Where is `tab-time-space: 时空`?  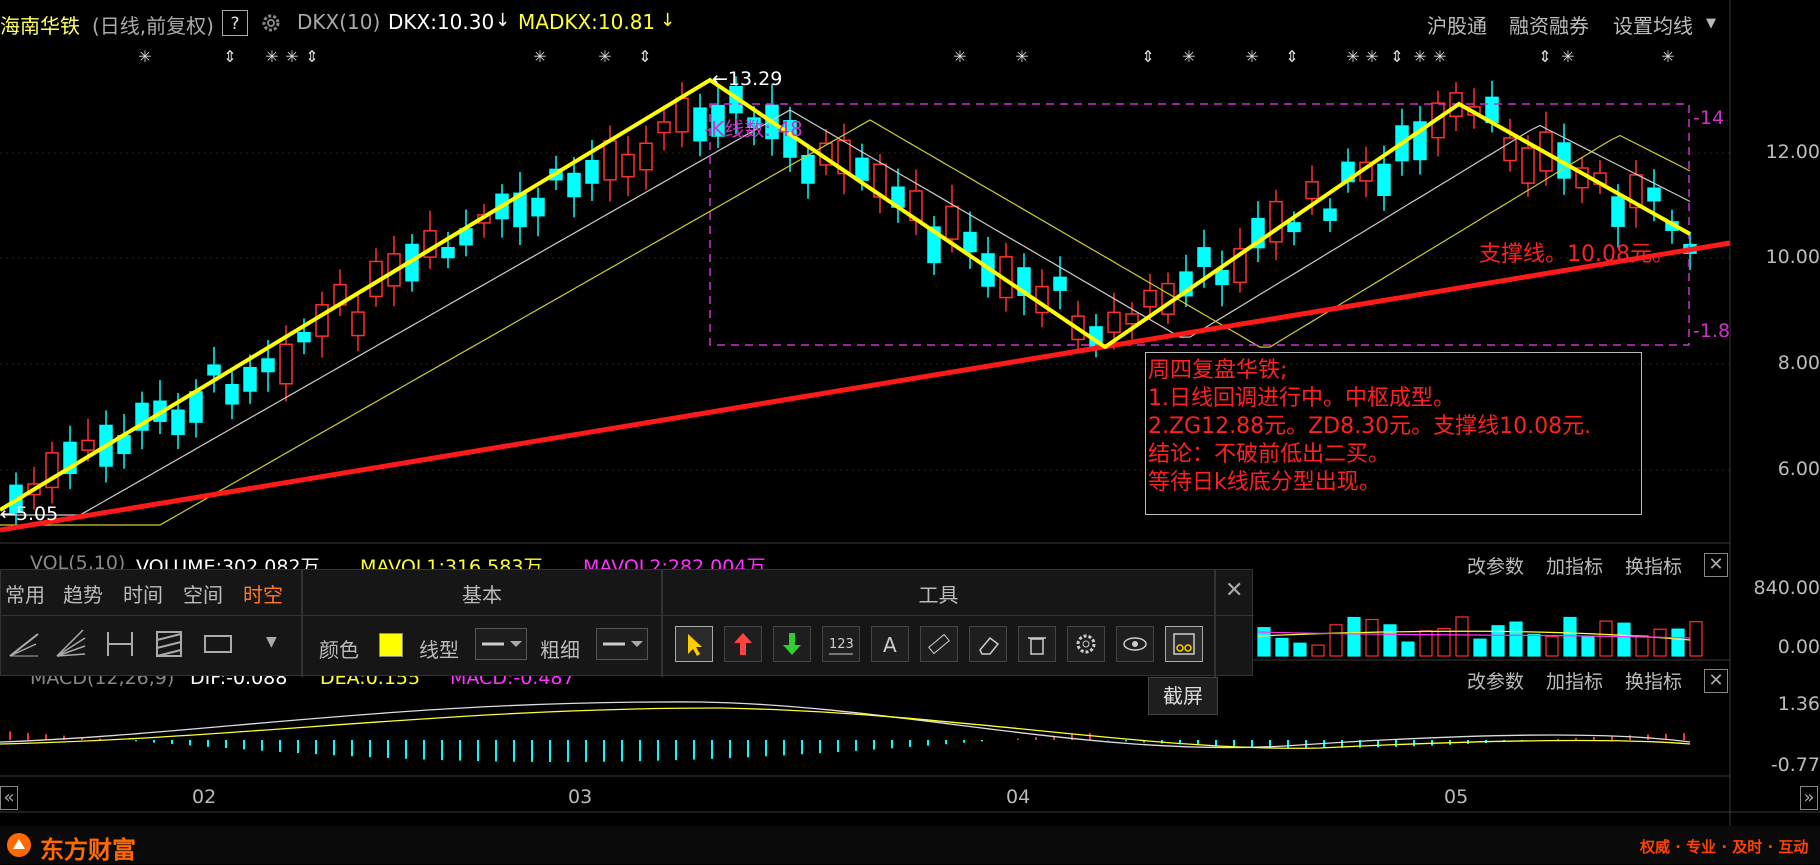 tab-time-space: 时空 is located at coordinates (263, 593).